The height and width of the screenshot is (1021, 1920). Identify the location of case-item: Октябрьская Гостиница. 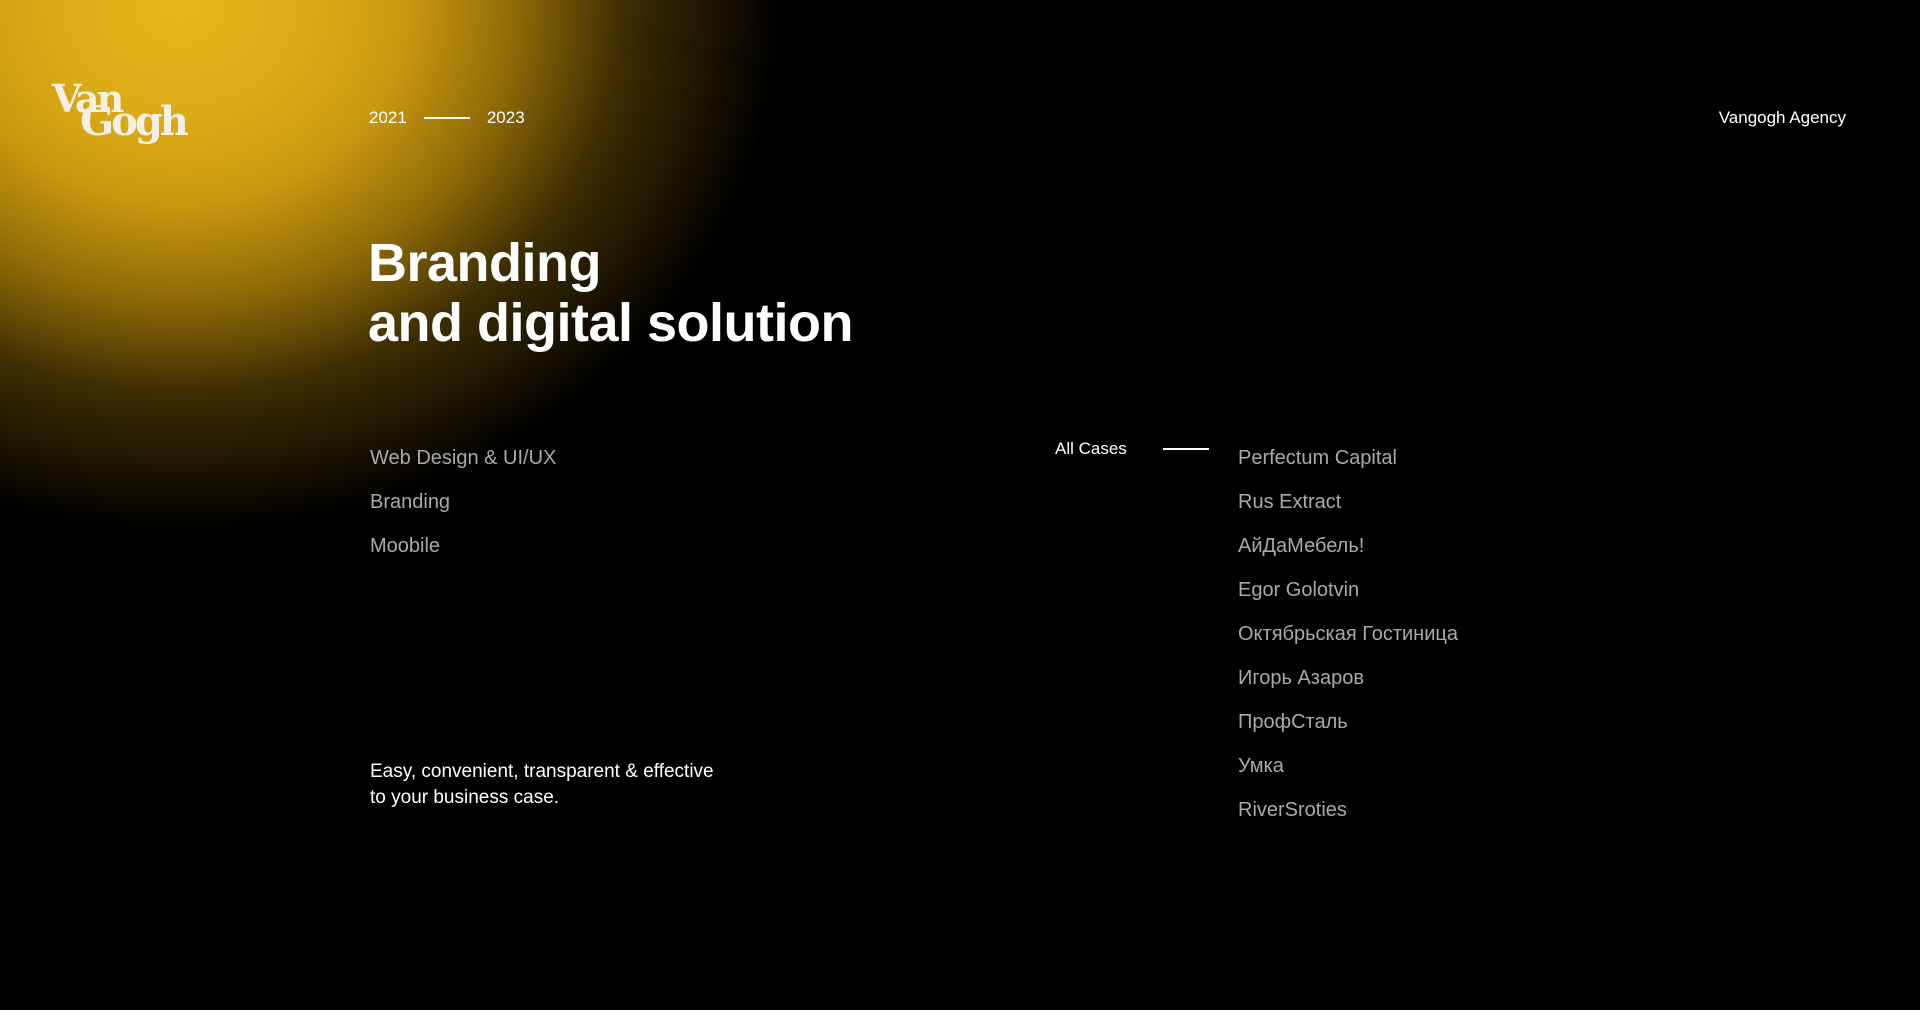
(1348, 634).